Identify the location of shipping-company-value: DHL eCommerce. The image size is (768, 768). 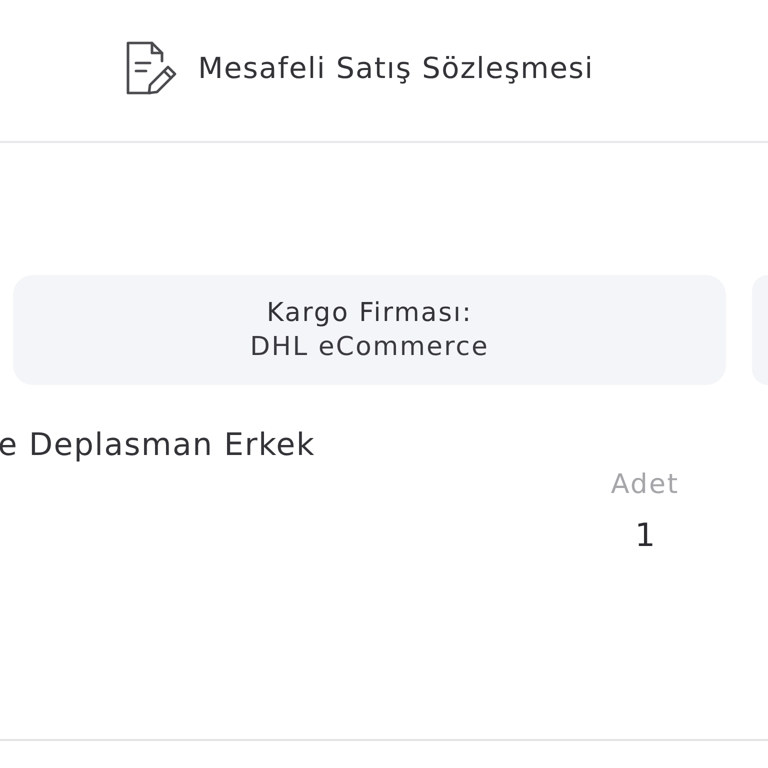
(369, 347).